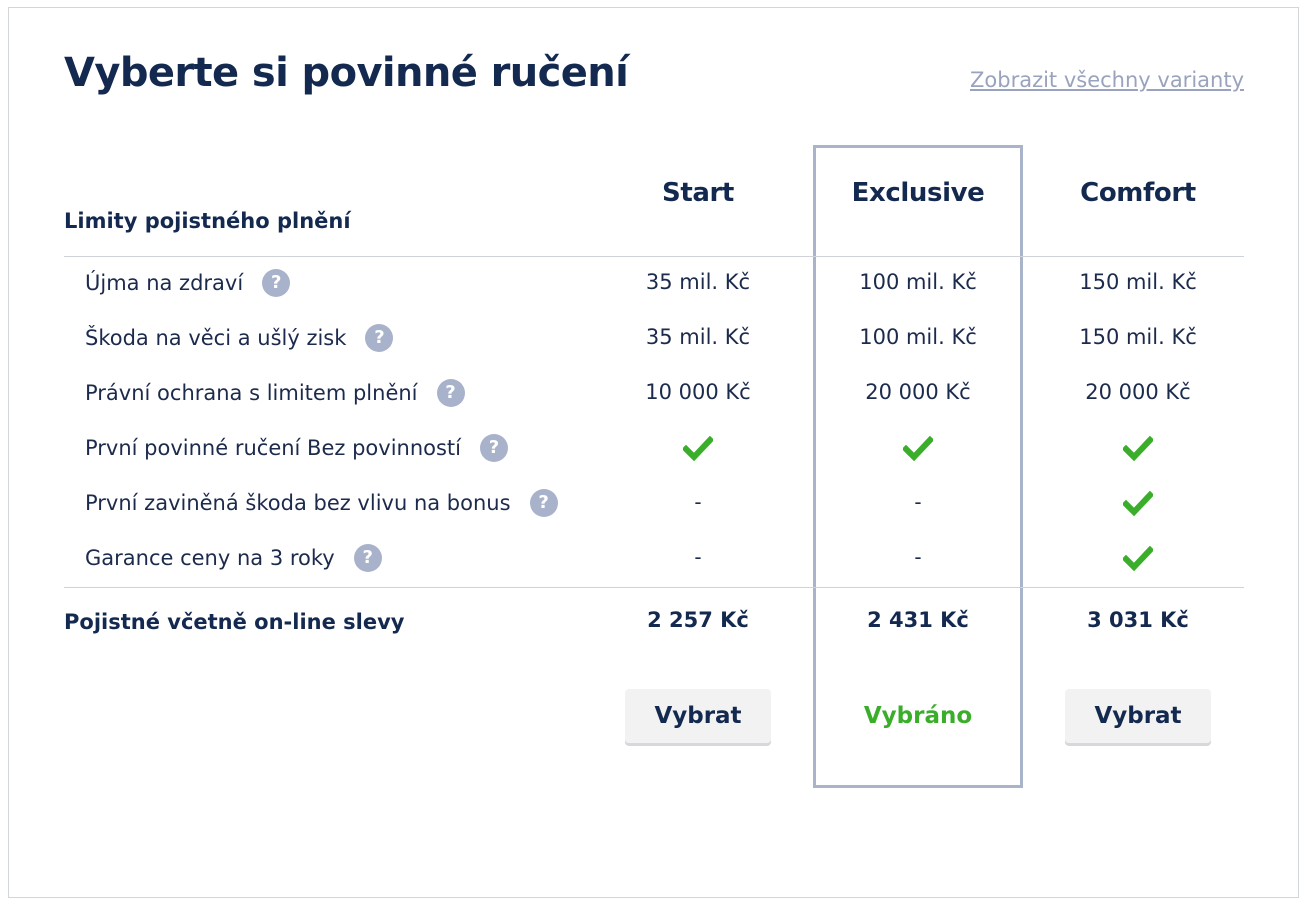 The width and height of the screenshot is (1308, 909). I want to click on row-label: Škoda na věci a ušlý zisk?, so click(239, 338).